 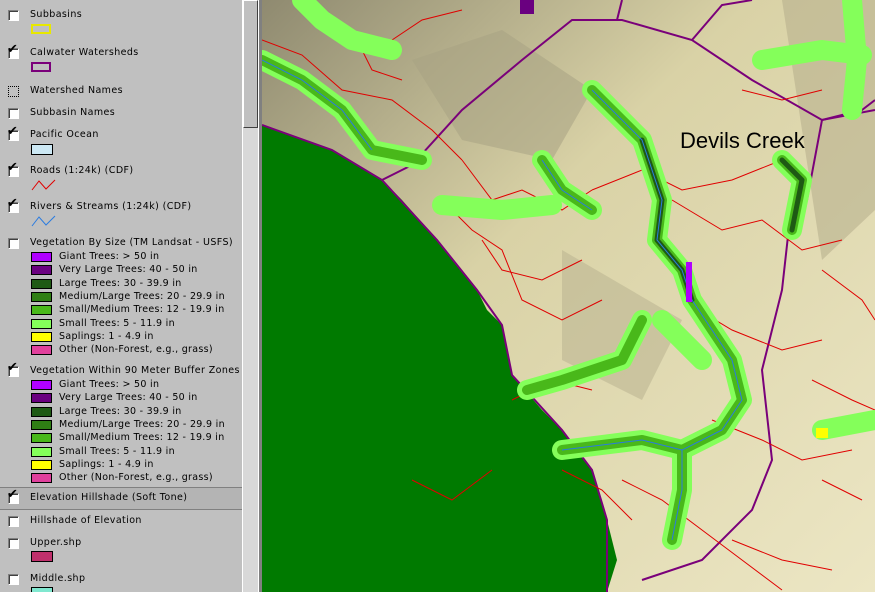 What do you see at coordinates (73, 112) in the screenshot?
I see `layer-name: Subbasin Names` at bounding box center [73, 112].